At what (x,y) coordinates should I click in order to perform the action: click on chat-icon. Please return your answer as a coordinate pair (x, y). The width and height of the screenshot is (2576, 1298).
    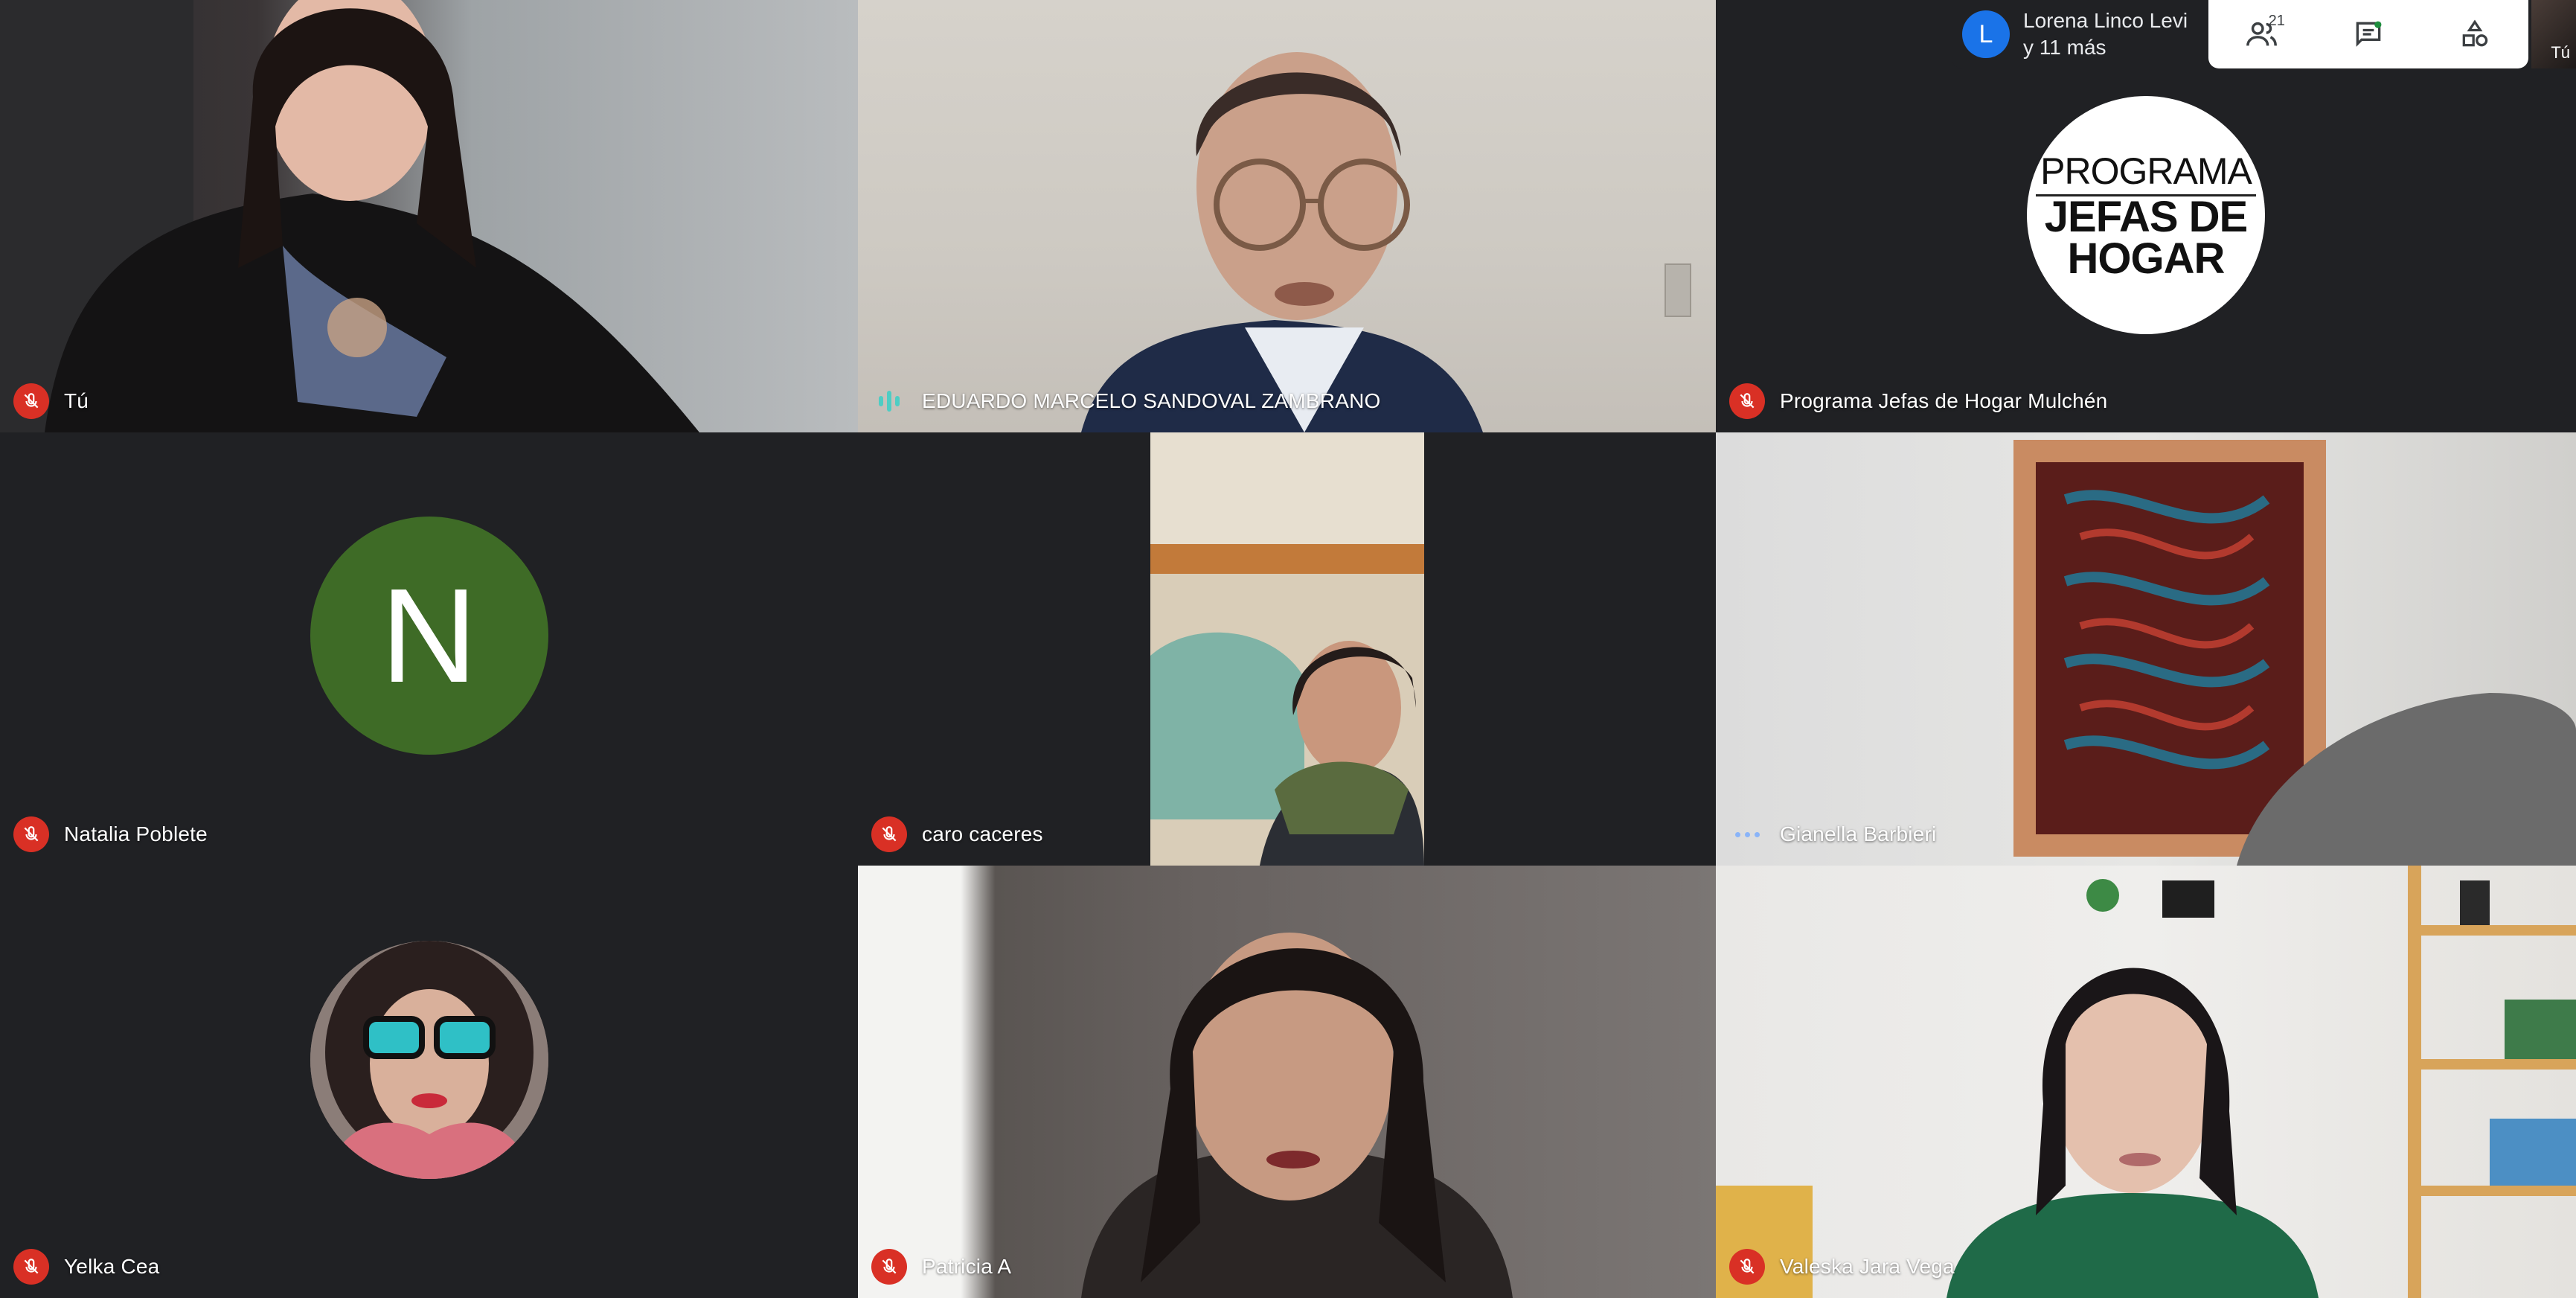
    Looking at the image, I should click on (2369, 34).